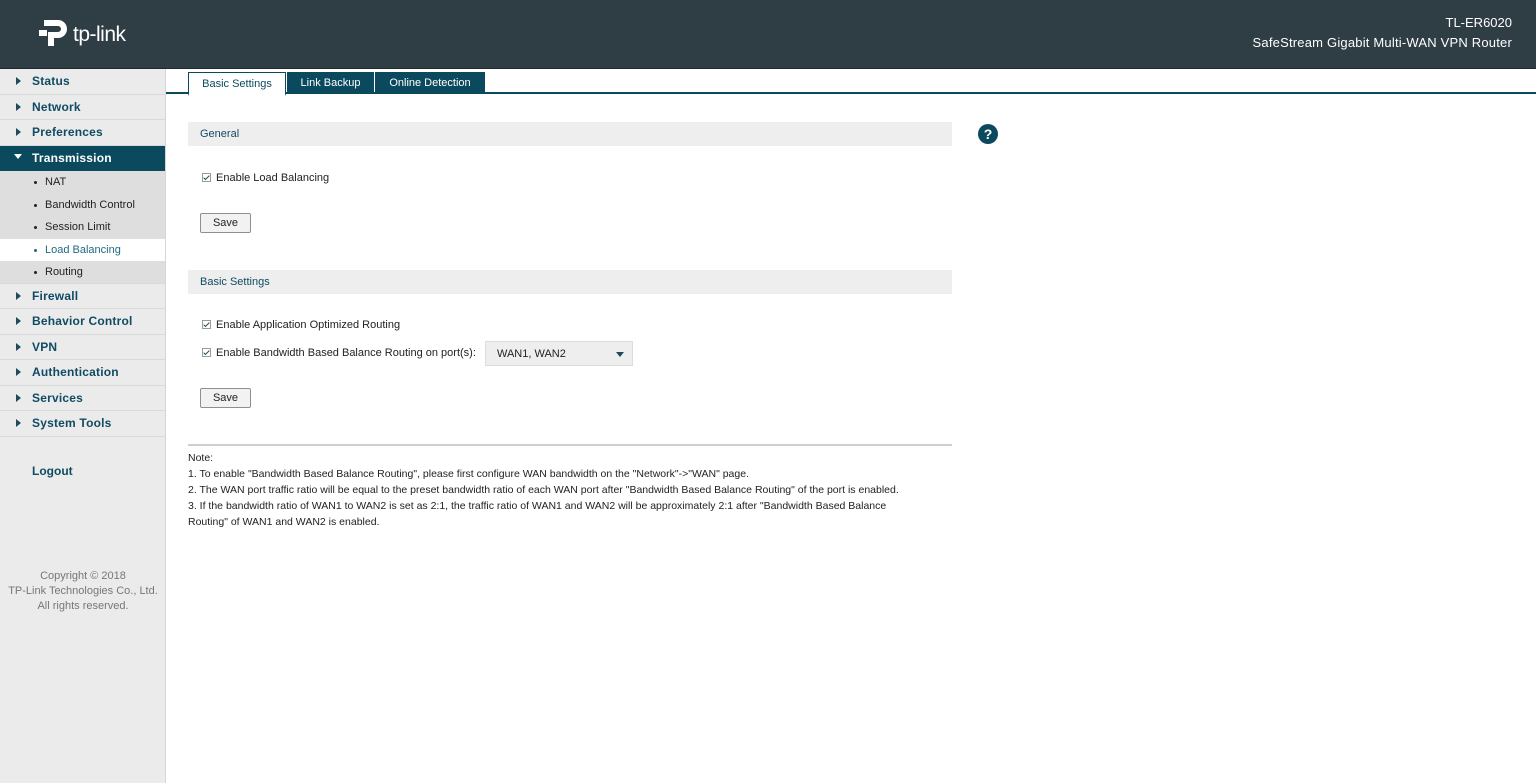  I want to click on sidebar-item-label: System Tools, so click(72, 423).